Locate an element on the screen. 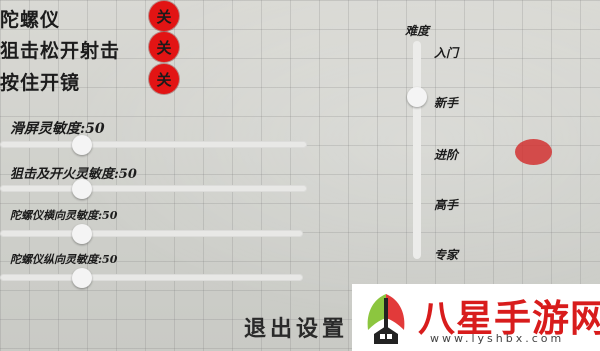 The image size is (600, 351). gyroscope-toggle-button: 关 is located at coordinates (164, 16).